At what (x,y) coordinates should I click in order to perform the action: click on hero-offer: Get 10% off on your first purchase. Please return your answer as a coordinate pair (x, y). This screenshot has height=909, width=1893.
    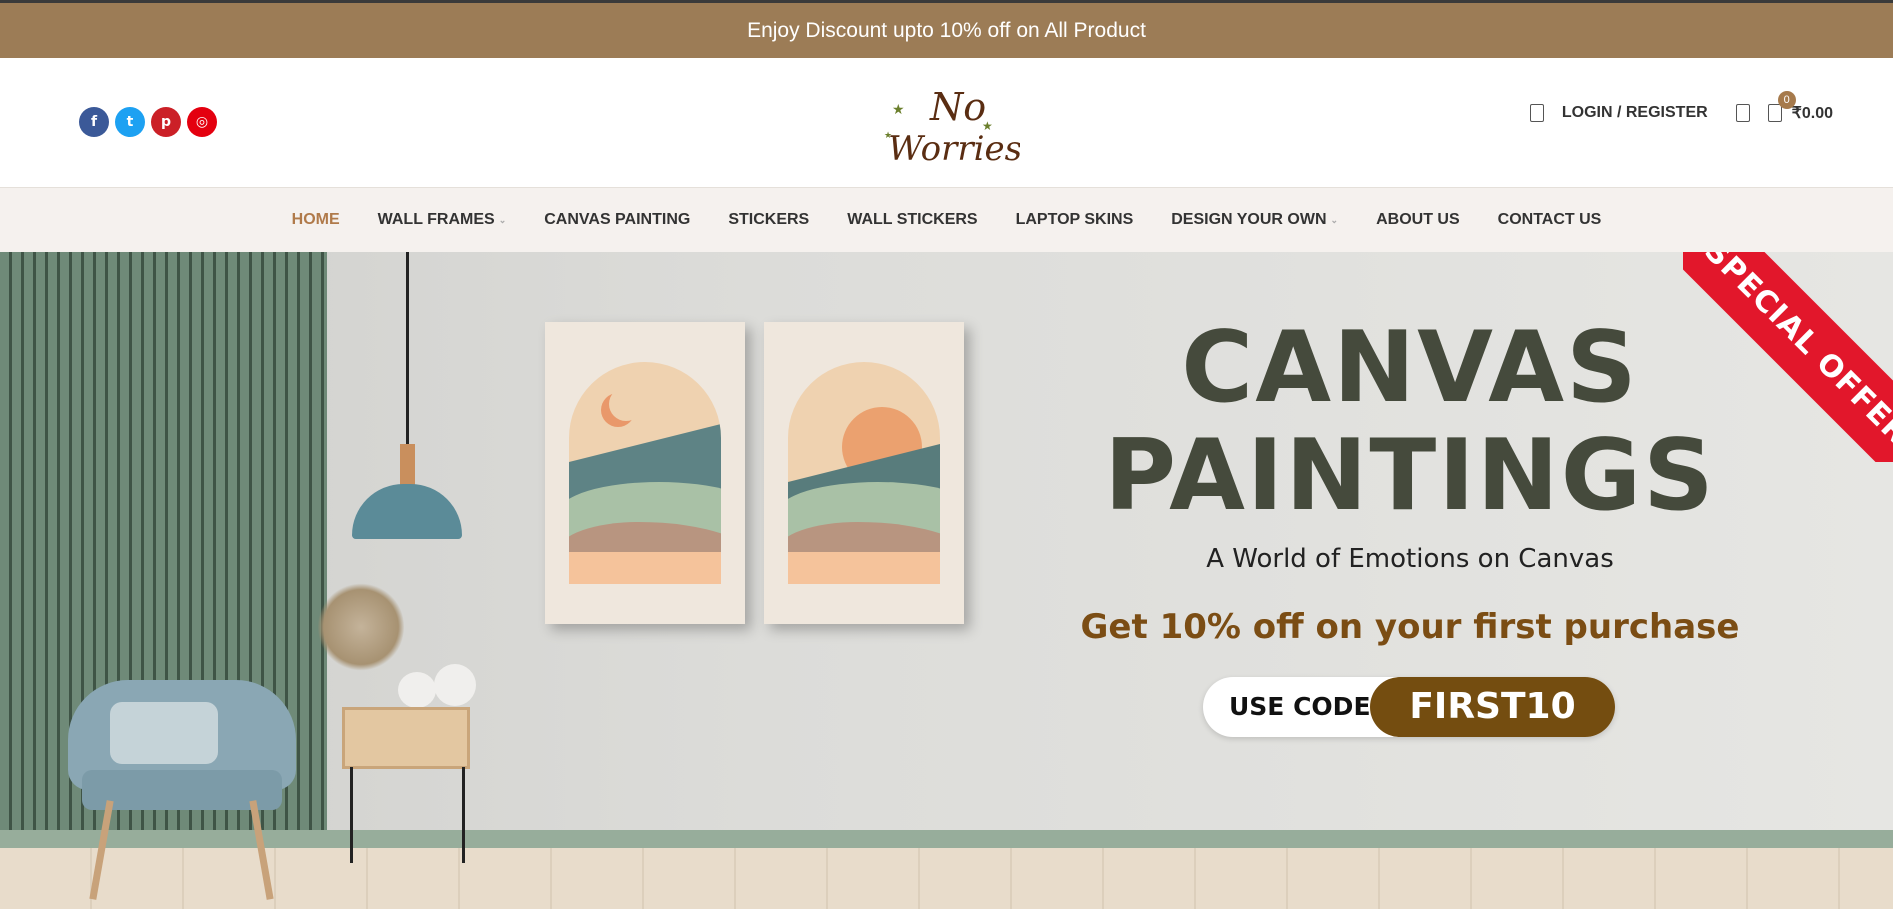
    Looking at the image, I should click on (1410, 627).